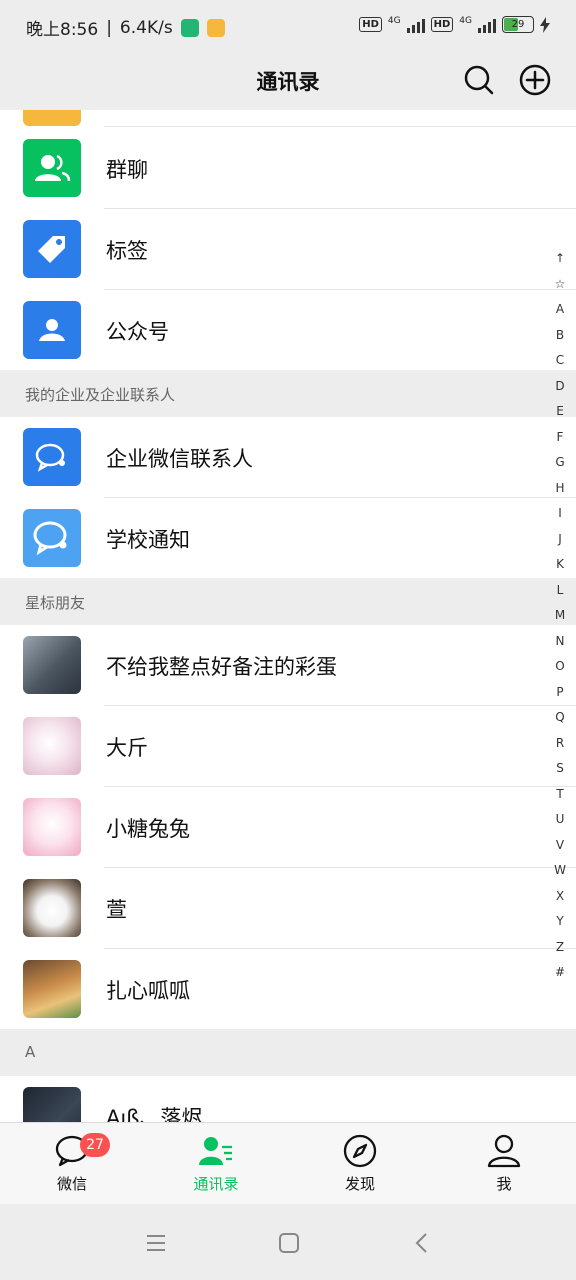 The width and height of the screenshot is (576, 1280). What do you see at coordinates (560, 846) in the screenshot?
I see `index-letter: V` at bounding box center [560, 846].